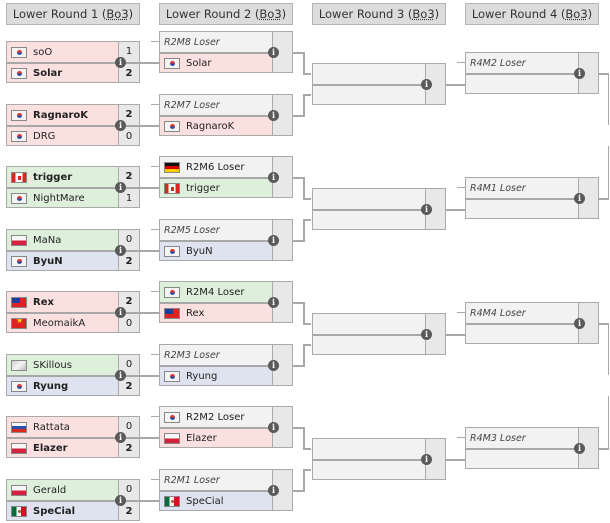 The height and width of the screenshot is (523, 610). What do you see at coordinates (51, 427) in the screenshot?
I see `player-name: Rattata` at bounding box center [51, 427].